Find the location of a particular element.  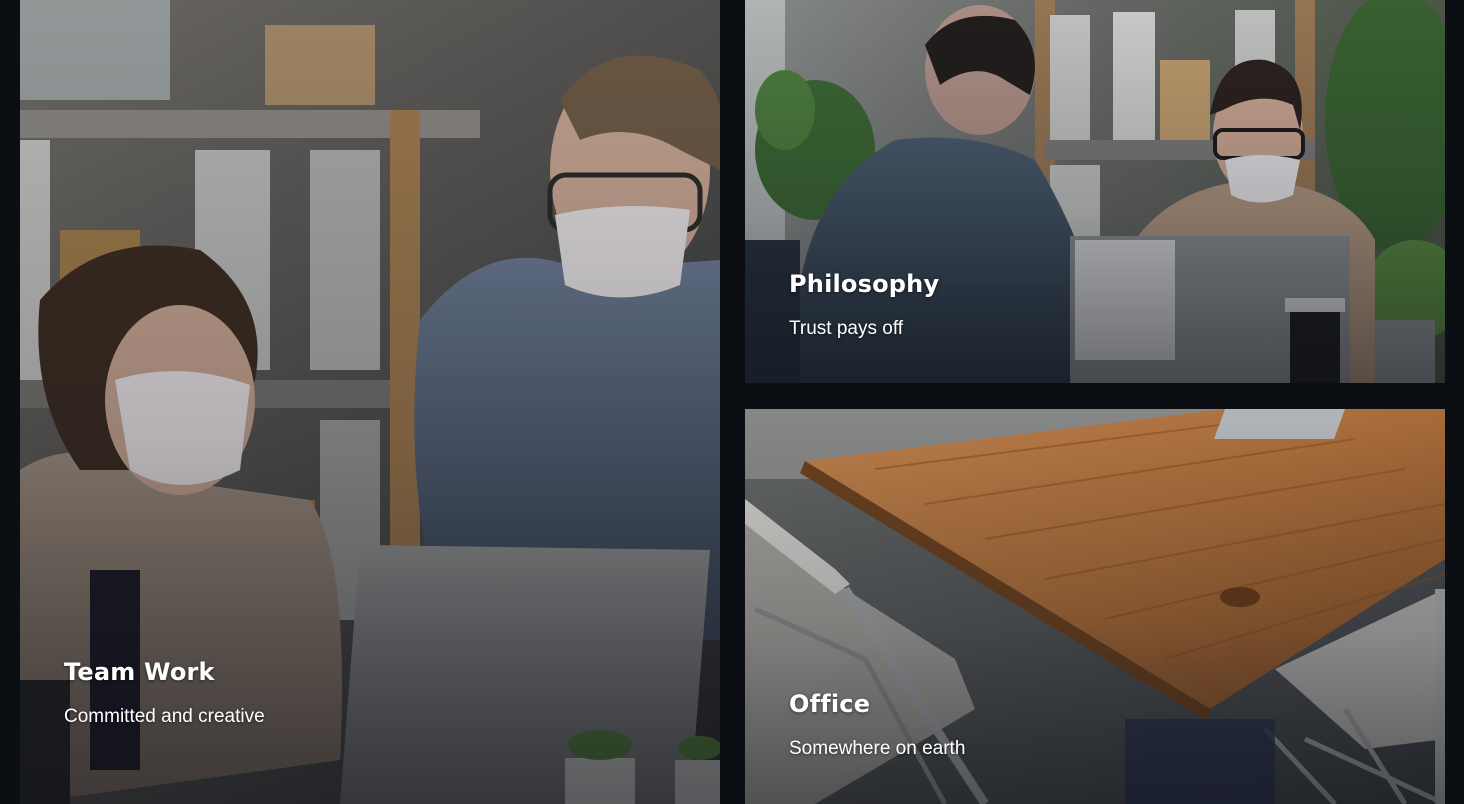

card-subtitle: Somewhere on earth is located at coordinates (877, 748).